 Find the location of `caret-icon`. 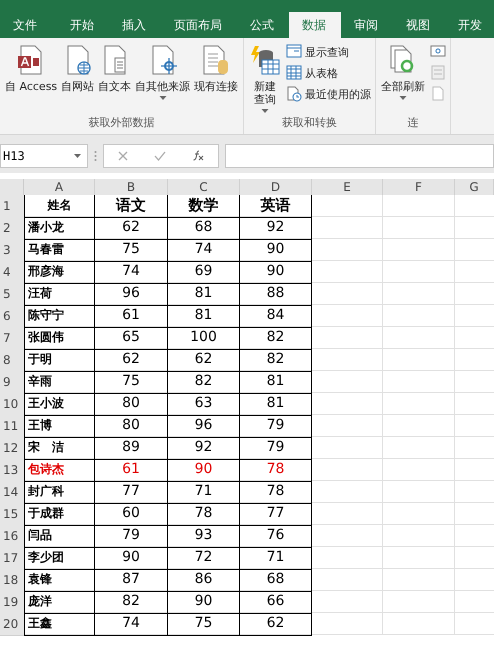

caret-icon is located at coordinates (77, 156).